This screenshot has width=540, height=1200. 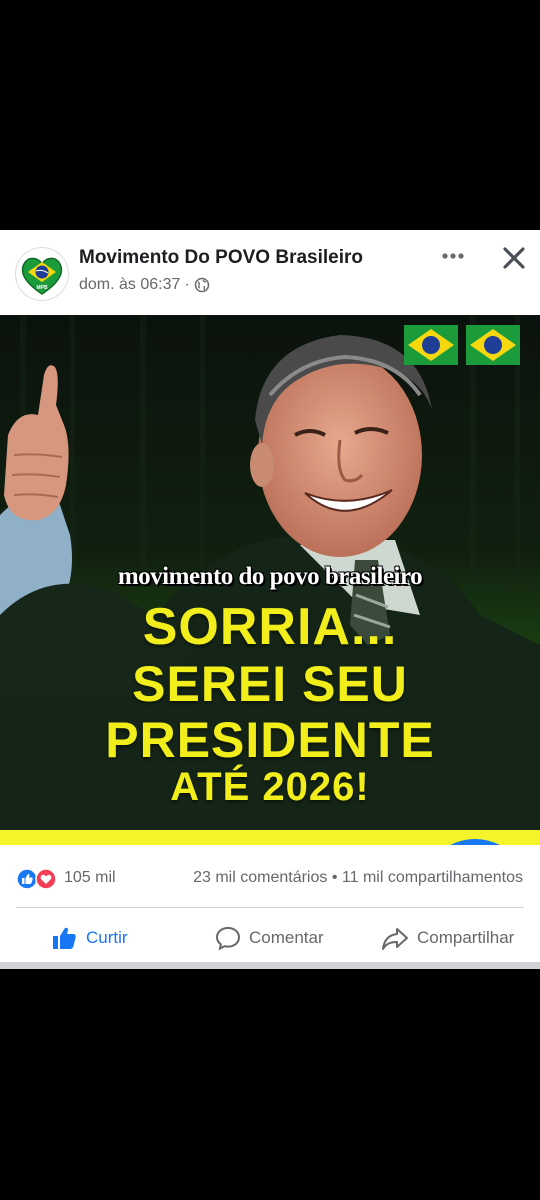 I want to click on brazil-heart-flag-icon: MPB, so click(x=42, y=276).